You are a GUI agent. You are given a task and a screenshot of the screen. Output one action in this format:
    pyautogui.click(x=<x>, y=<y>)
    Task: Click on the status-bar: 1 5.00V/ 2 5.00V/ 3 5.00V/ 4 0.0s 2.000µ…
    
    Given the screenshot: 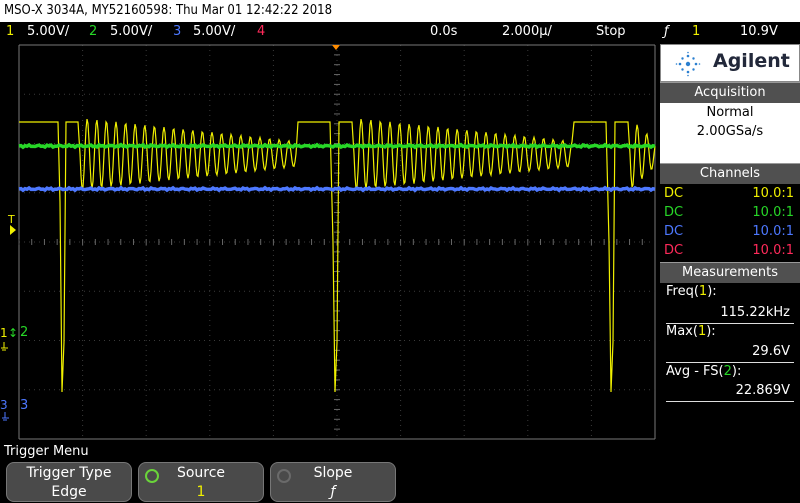 What is the action you would take?
    pyautogui.click(x=400, y=32)
    